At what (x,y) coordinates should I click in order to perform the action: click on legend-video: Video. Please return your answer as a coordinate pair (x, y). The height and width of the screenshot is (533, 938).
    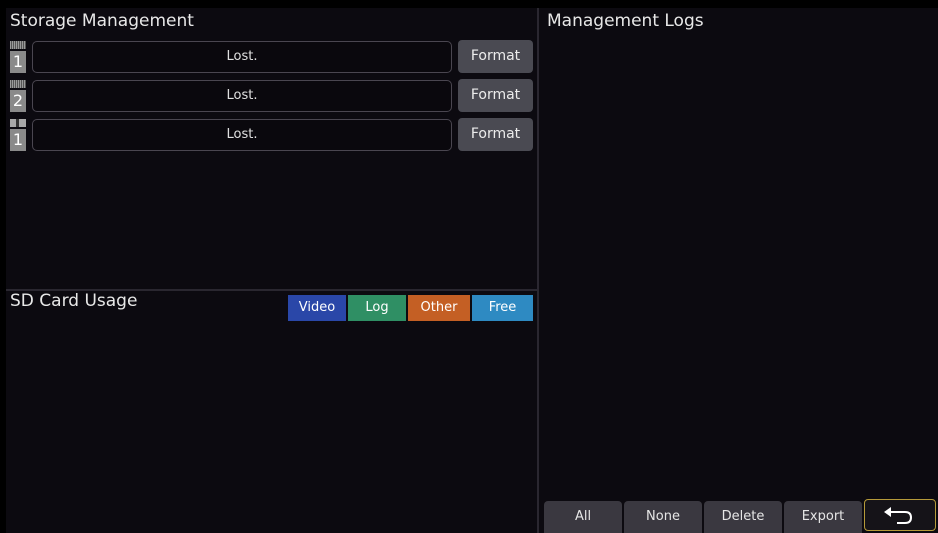
    Looking at the image, I should click on (317, 308).